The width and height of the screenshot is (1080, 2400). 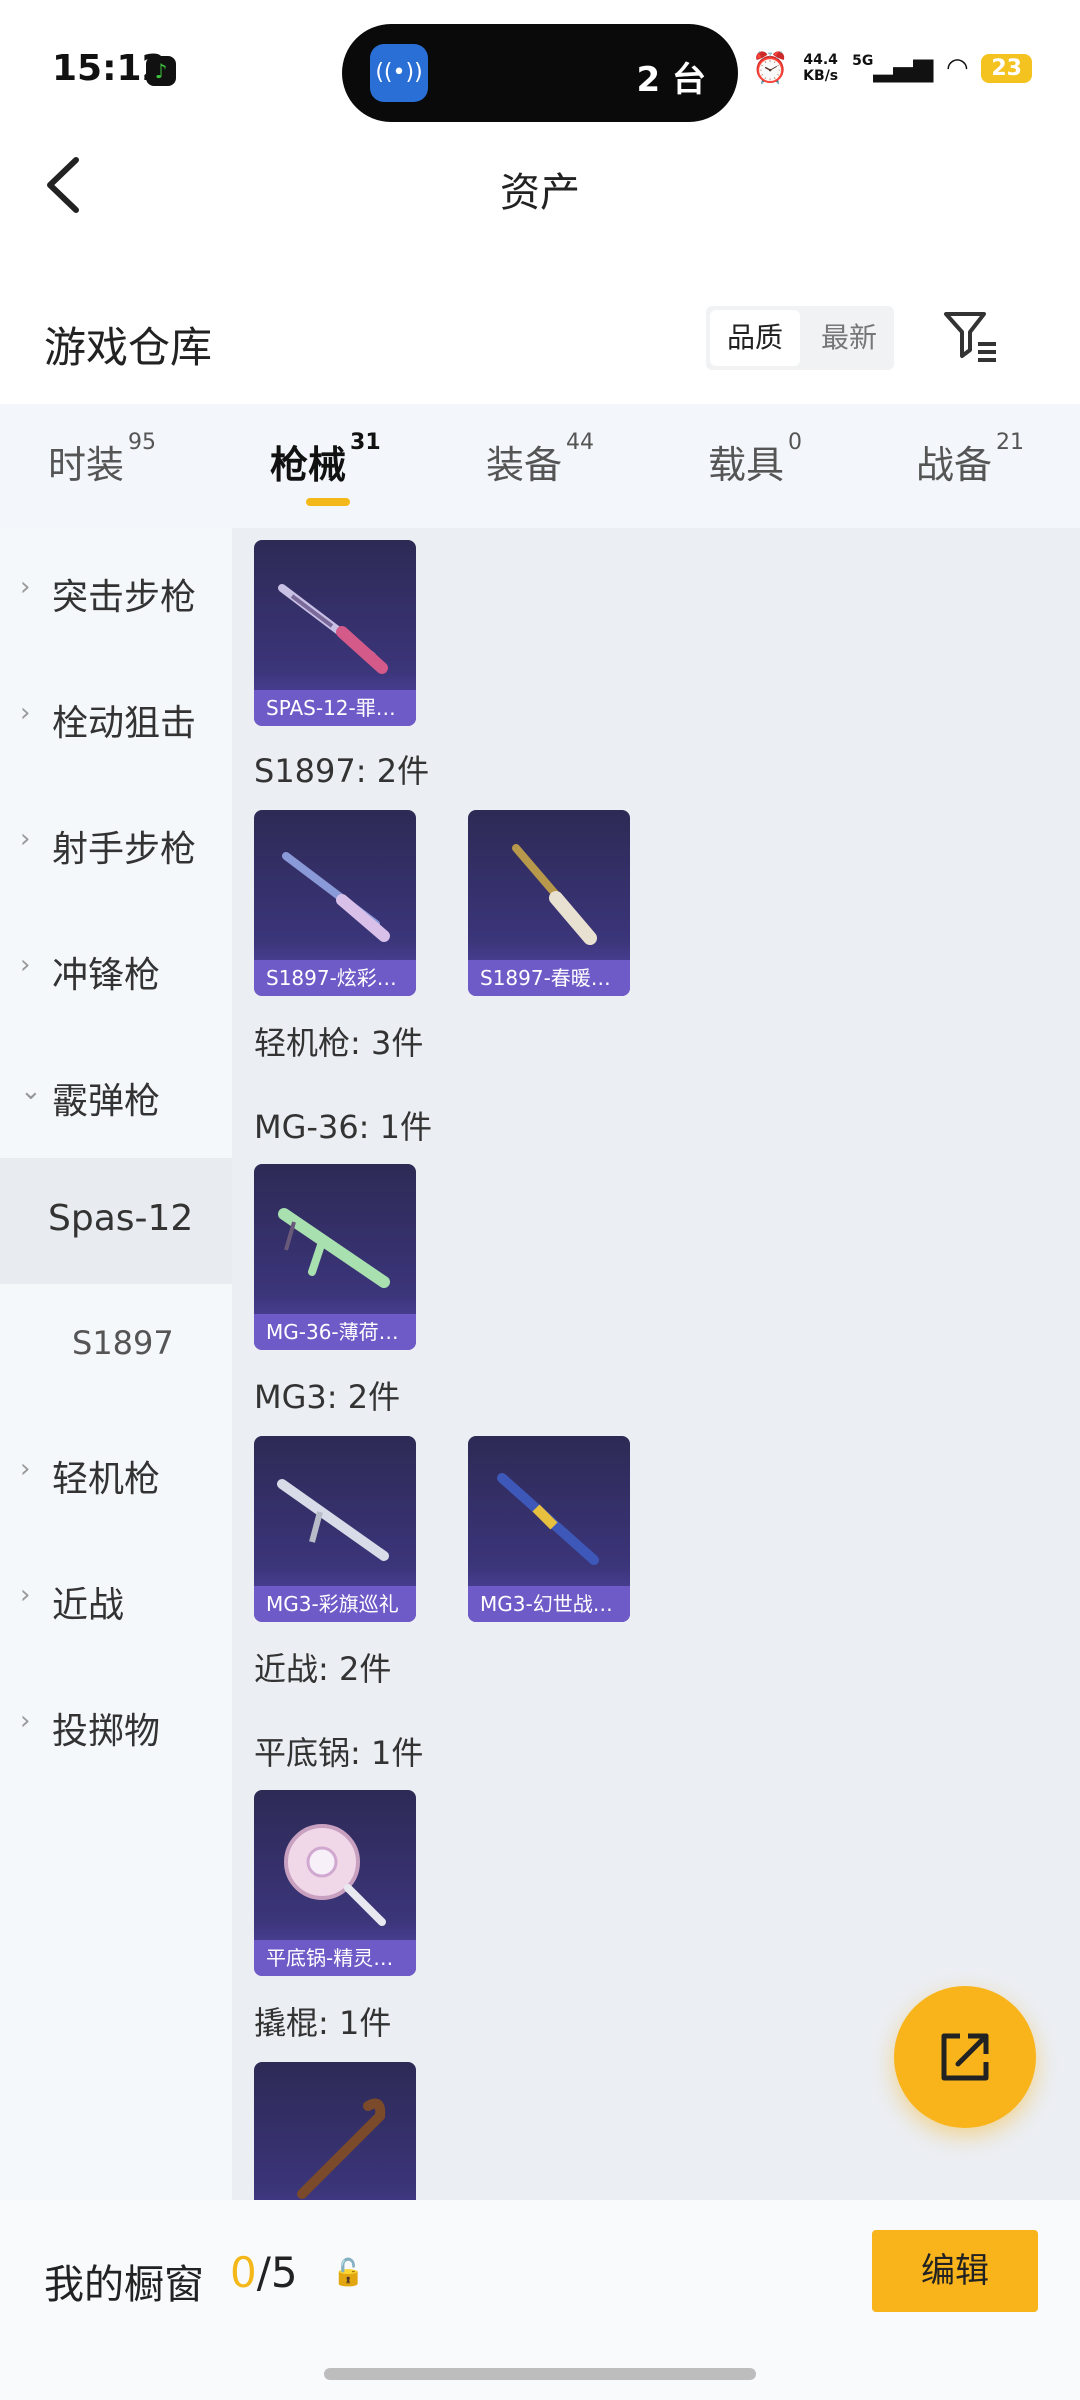 I want to click on lock-icon: 🔓, so click(x=348, y=2273).